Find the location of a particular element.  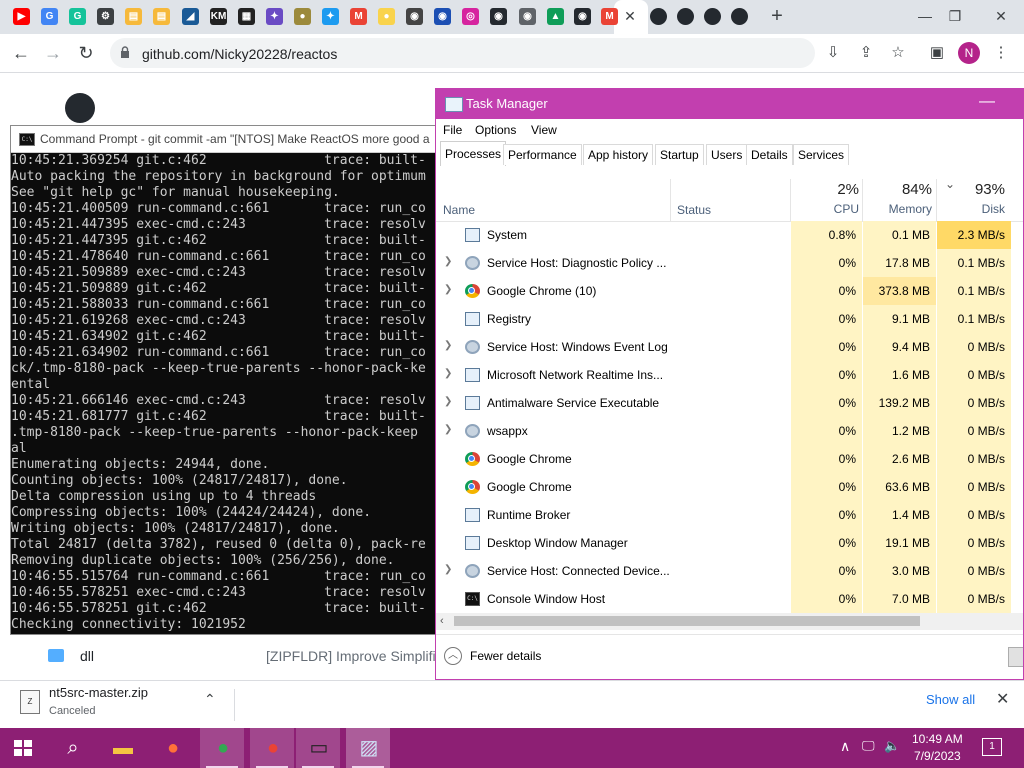

process-row: Google Chrome 0% 2.6 MB 0 MB/s is located at coordinates (729, 459).